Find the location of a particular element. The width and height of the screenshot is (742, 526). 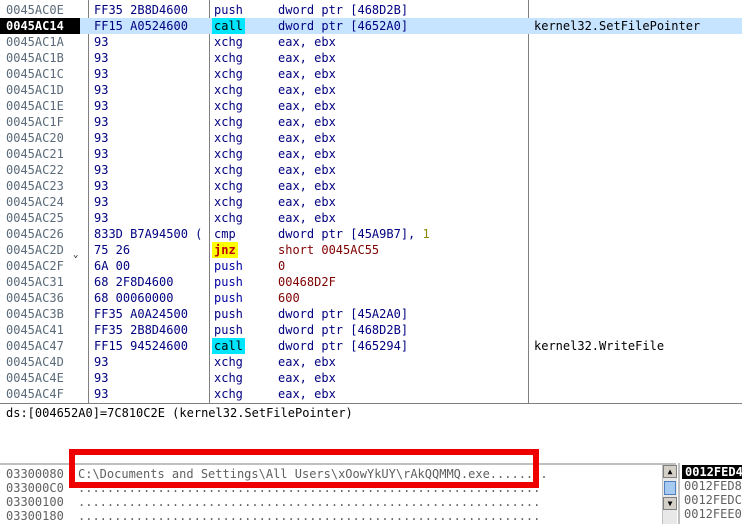

instruction-bytes: FF35 2B8D4600 is located at coordinates (141, 330).